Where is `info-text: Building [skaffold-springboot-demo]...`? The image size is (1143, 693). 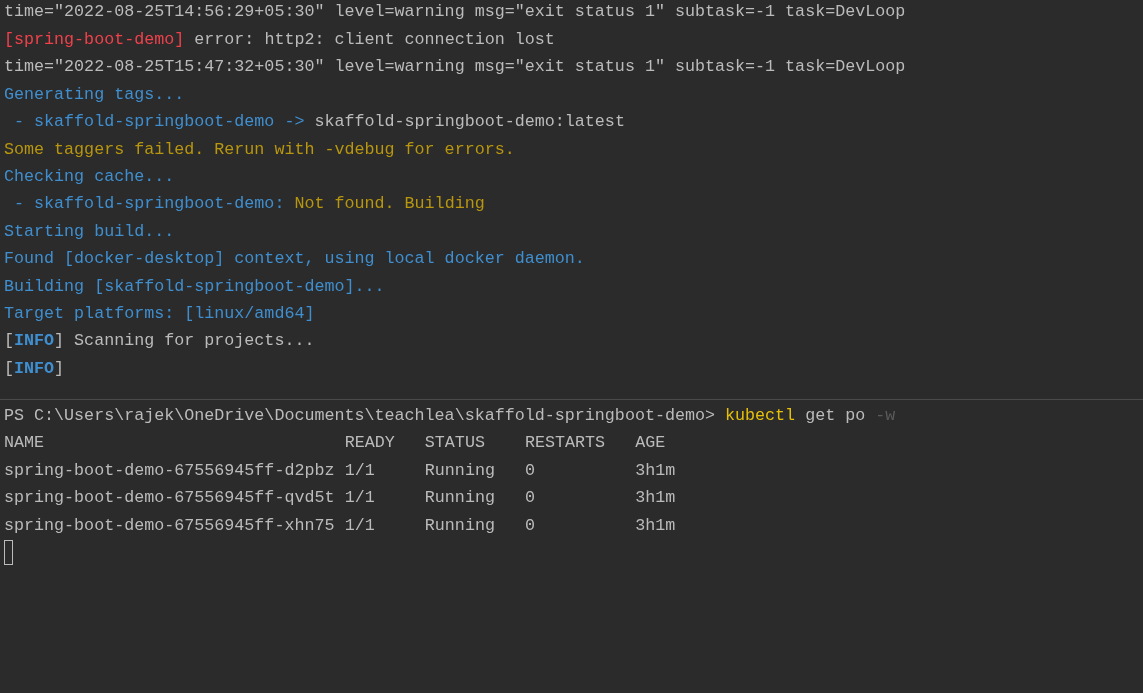 info-text: Building [skaffold-springboot-demo]... is located at coordinates (194, 286).